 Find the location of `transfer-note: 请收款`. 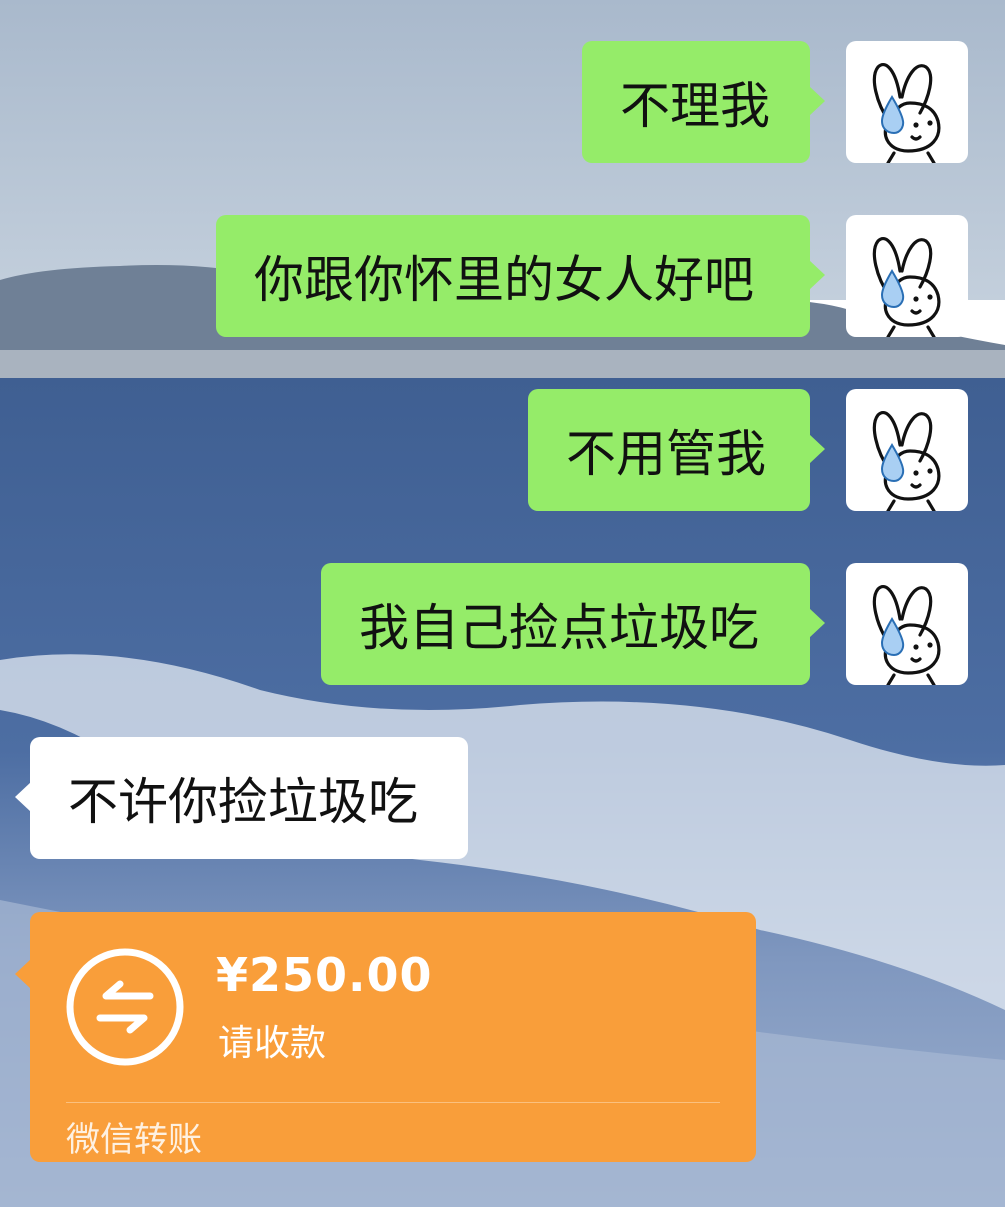

transfer-note: 请收款 is located at coordinates (272, 1043).